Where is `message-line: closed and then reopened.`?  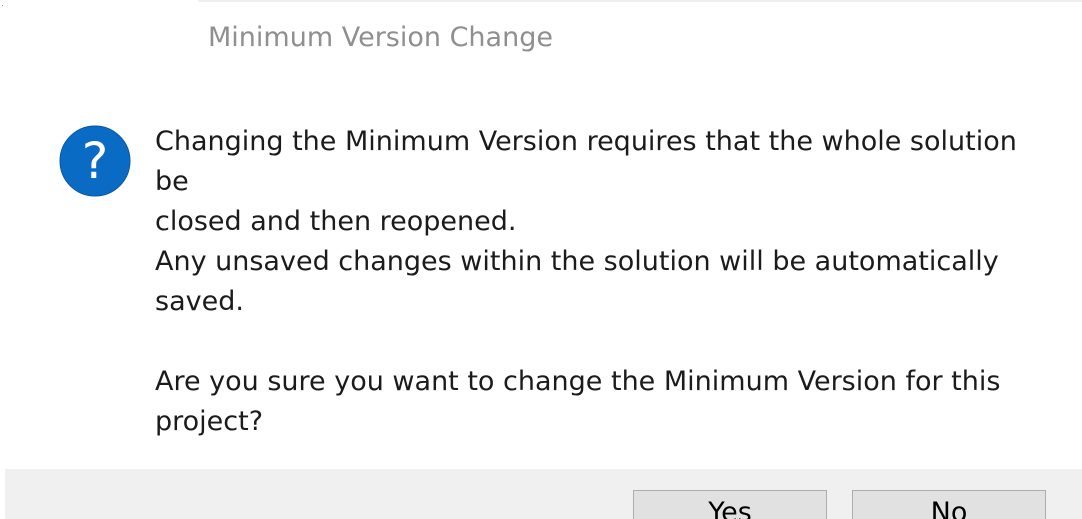 message-line: closed and then reopened. is located at coordinates (336, 221).